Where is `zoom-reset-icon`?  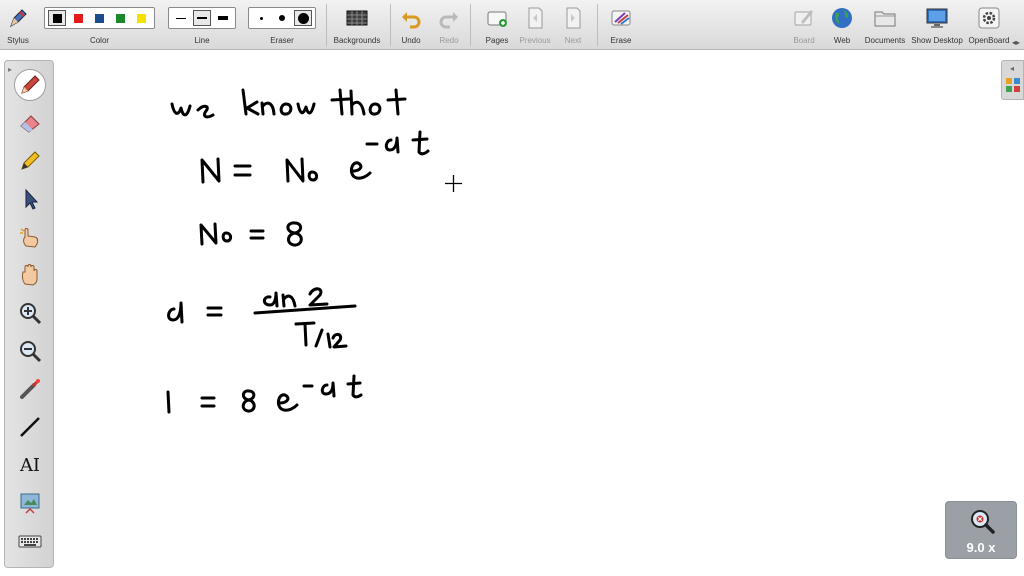
zoom-reset-icon is located at coordinates (983, 522).